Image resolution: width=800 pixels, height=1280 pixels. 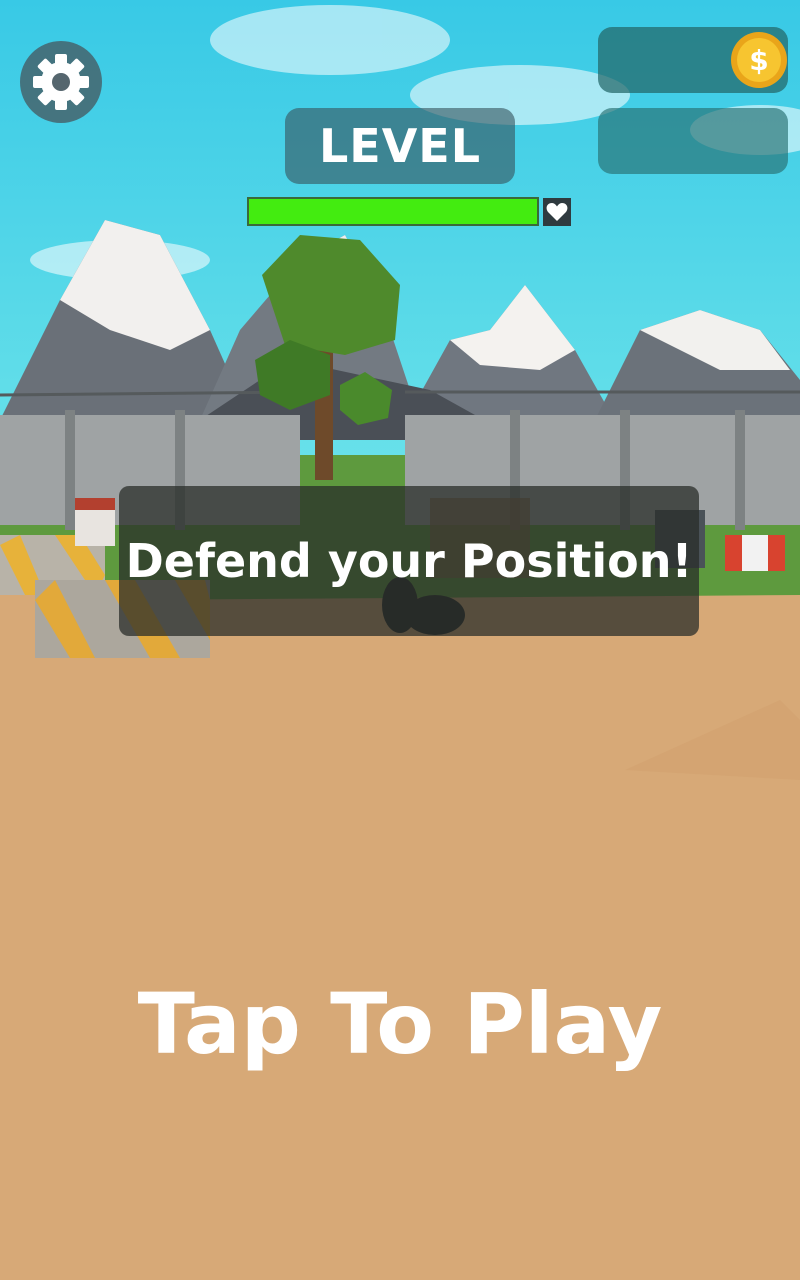 I want to click on coin-counter: $, so click(x=693, y=60).